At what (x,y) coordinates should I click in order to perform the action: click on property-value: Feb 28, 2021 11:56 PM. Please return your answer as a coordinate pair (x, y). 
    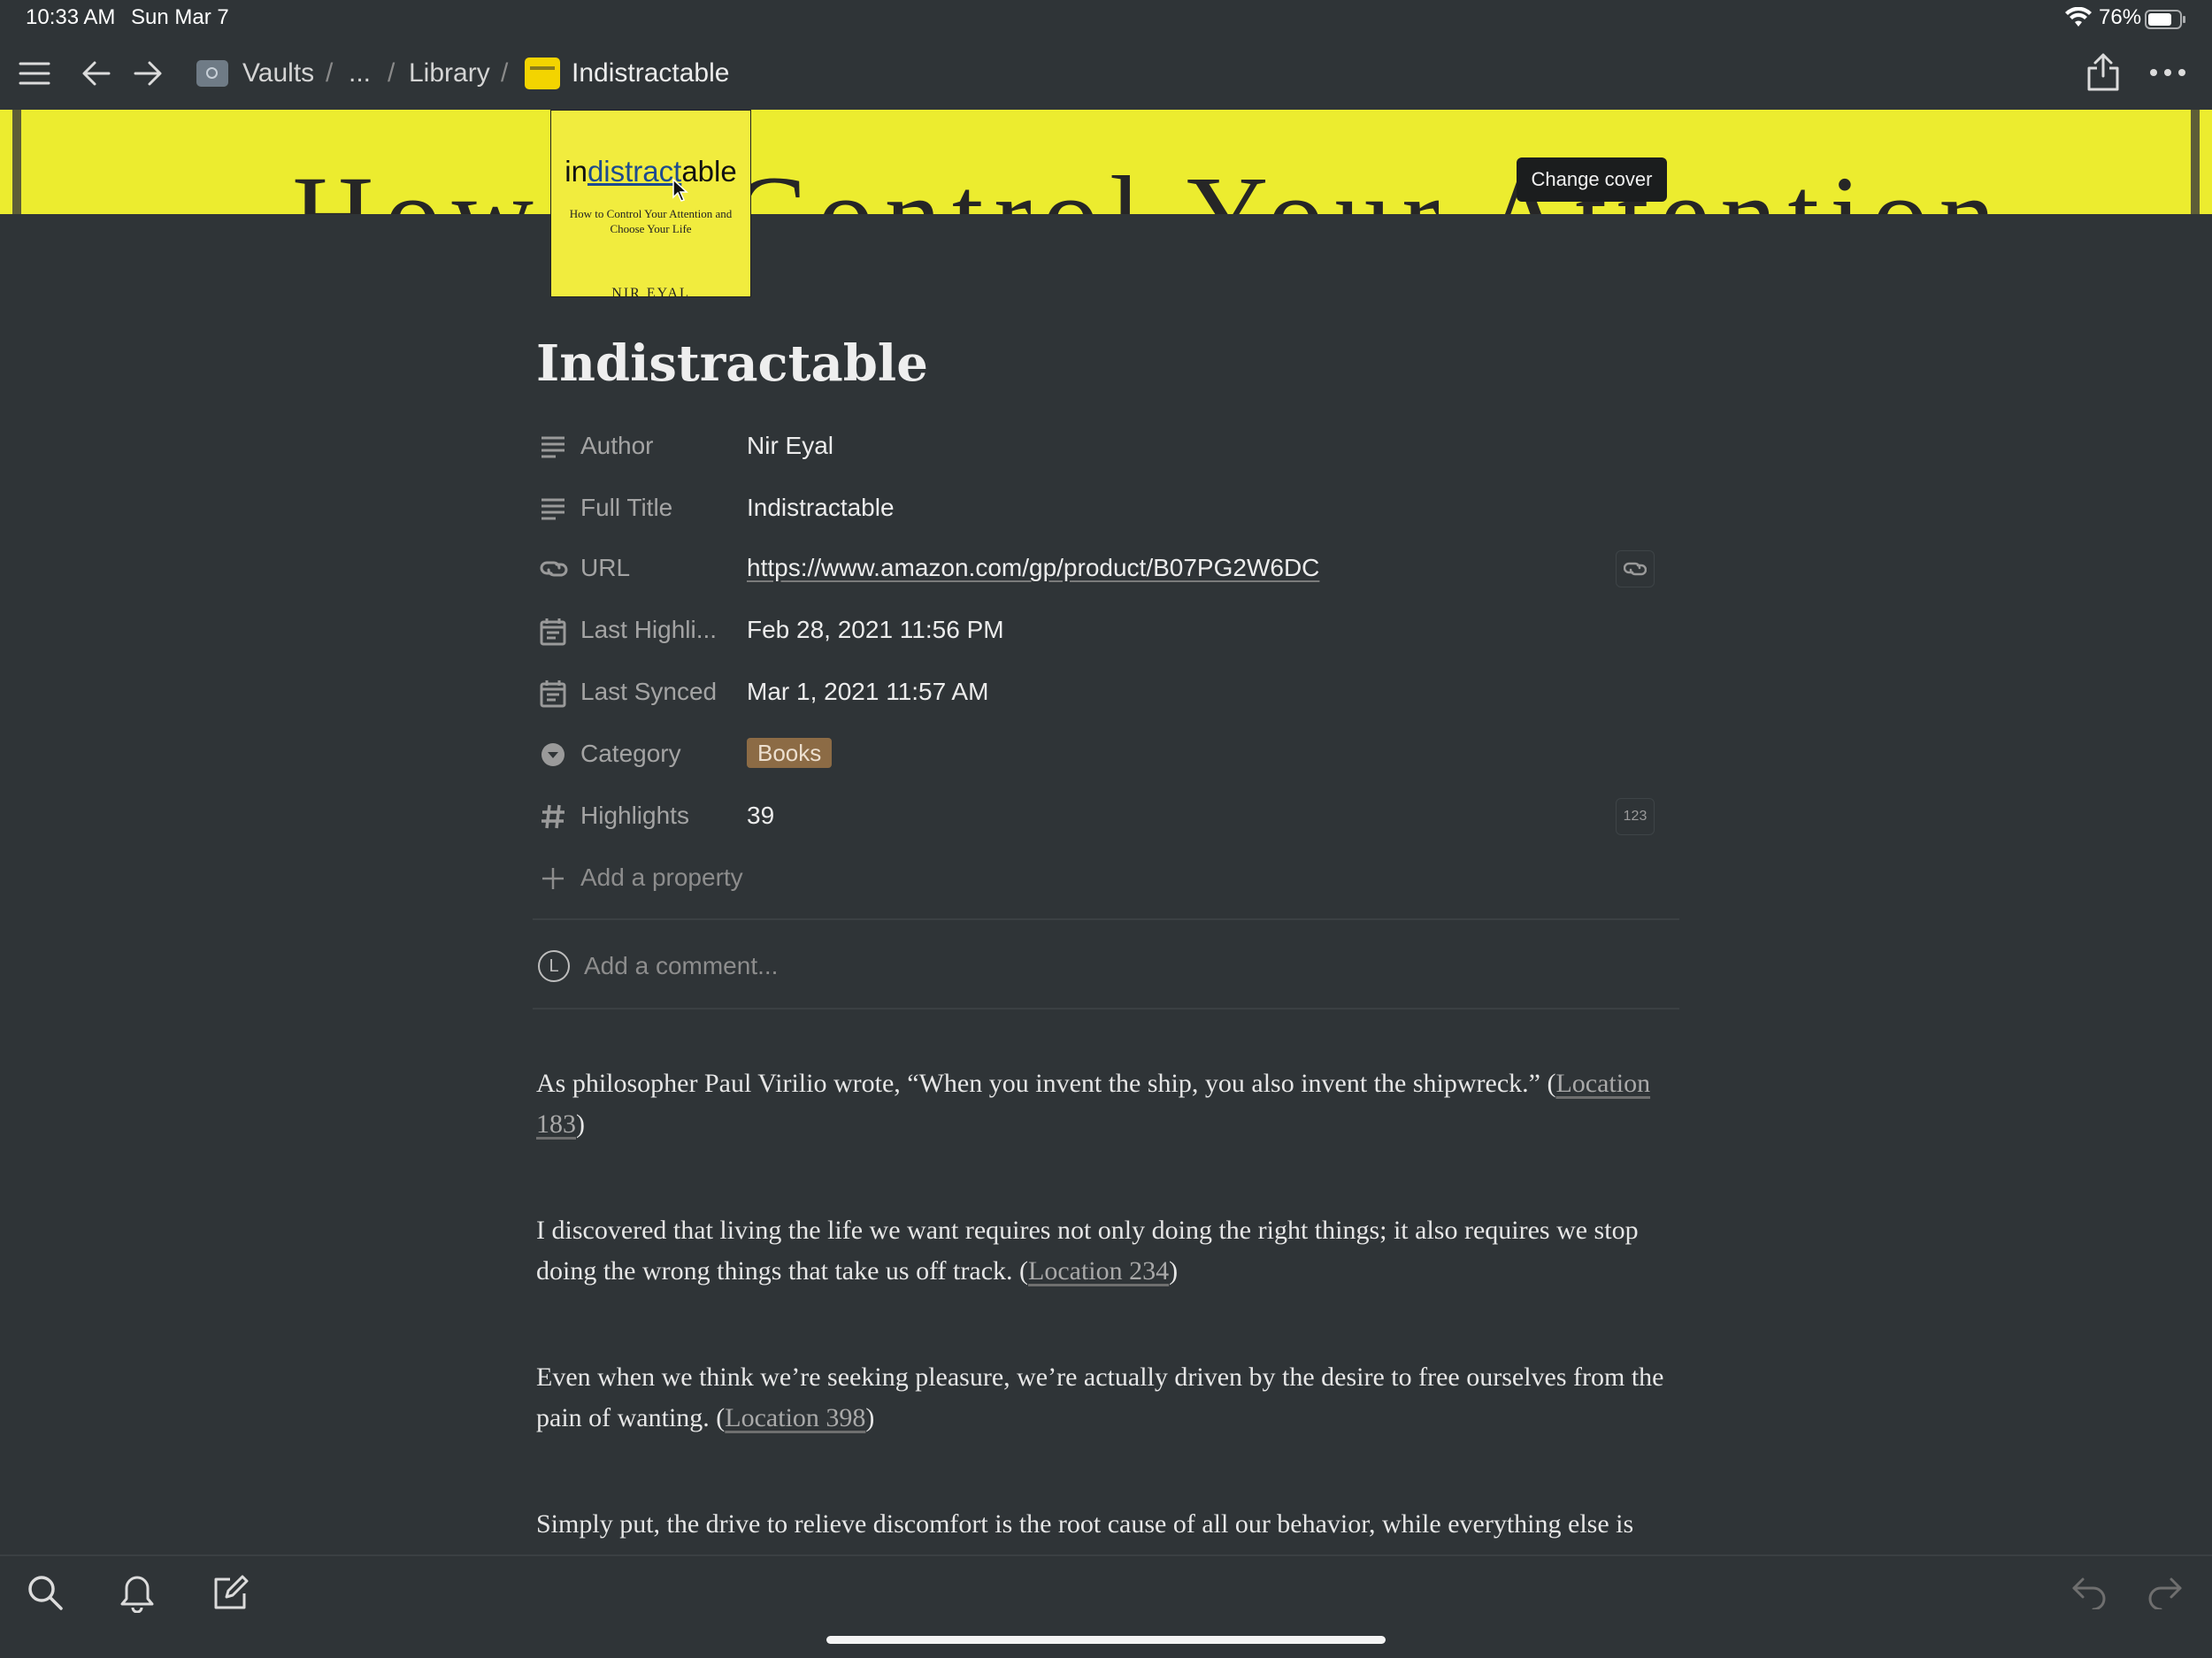
    Looking at the image, I should click on (876, 630).